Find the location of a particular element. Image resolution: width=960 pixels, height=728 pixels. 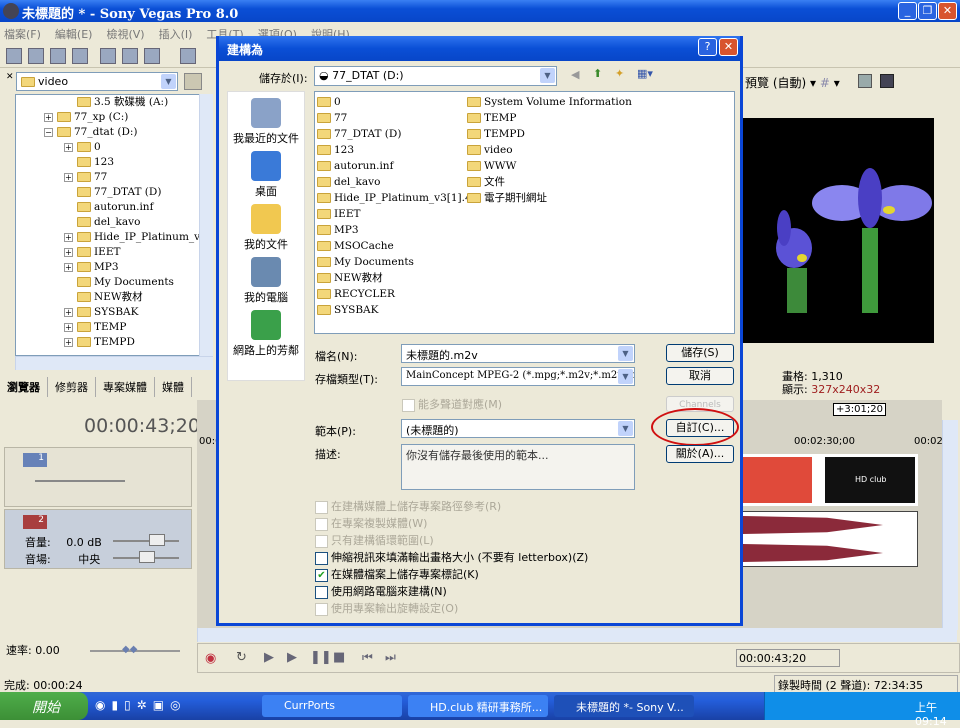

tab: 媒體 is located at coordinates (173, 387).